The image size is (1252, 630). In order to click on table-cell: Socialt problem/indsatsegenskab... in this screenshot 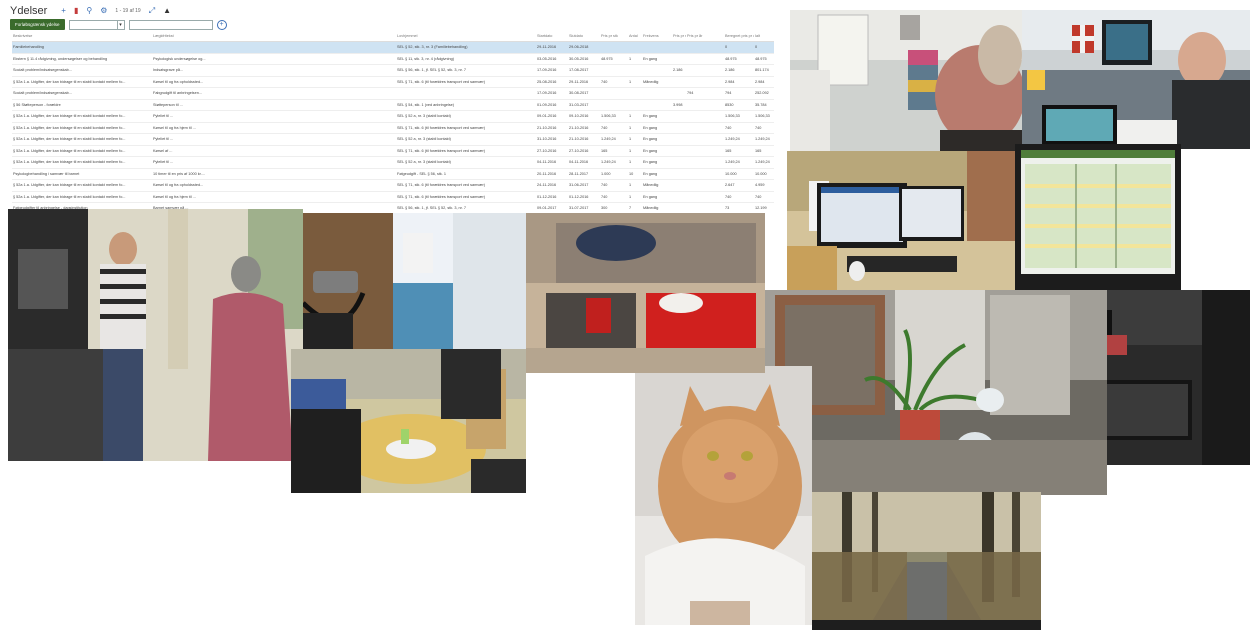, I will do `click(82, 93)`.